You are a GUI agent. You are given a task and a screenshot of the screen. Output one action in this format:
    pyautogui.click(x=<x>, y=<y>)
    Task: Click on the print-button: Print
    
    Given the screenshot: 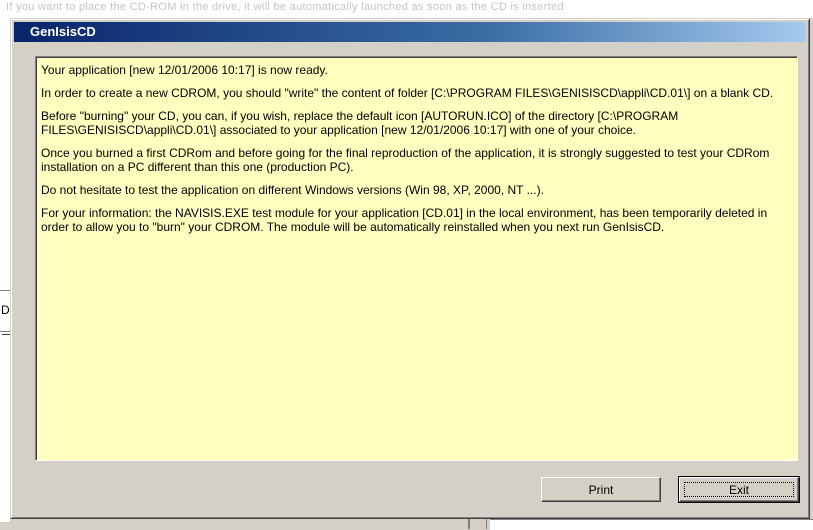 What is the action you would take?
    pyautogui.click(x=601, y=489)
    